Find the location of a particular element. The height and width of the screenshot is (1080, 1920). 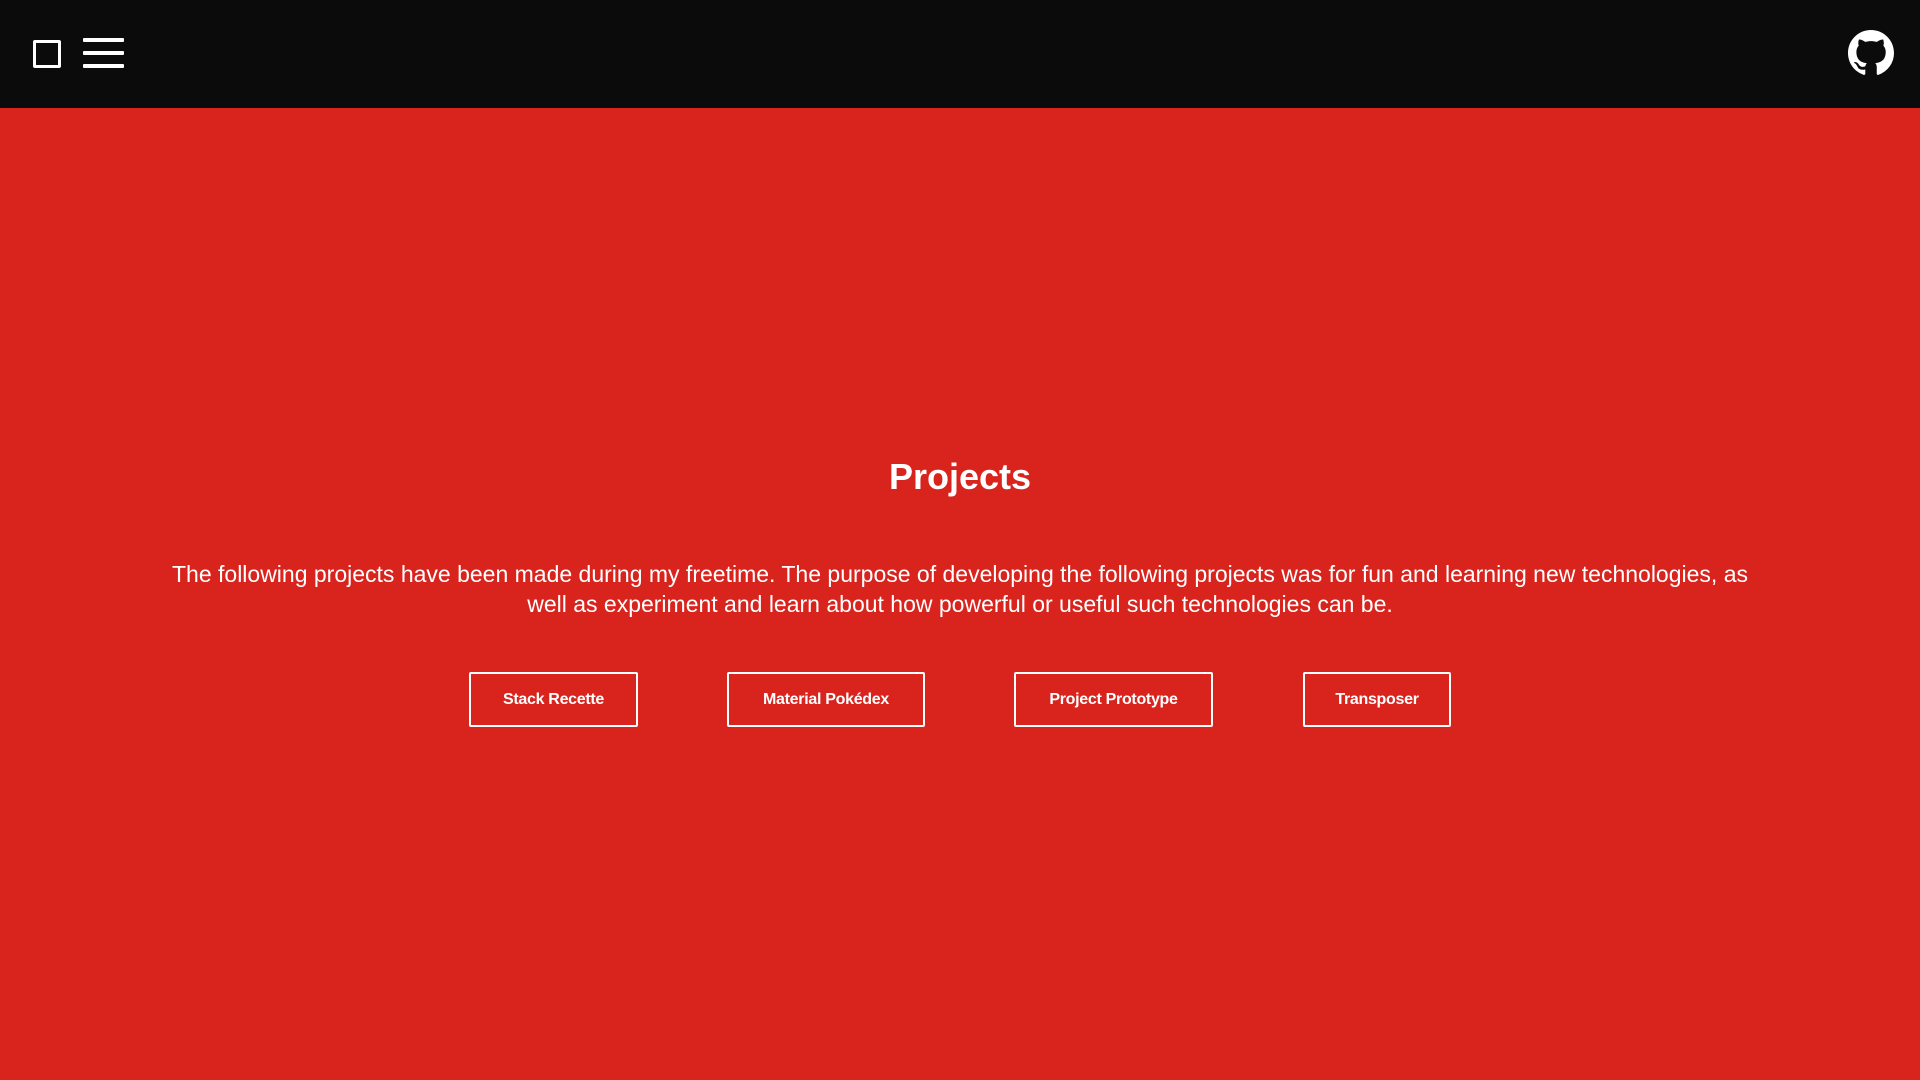

project-prototype-button: Project Prototype is located at coordinates (1113, 699).